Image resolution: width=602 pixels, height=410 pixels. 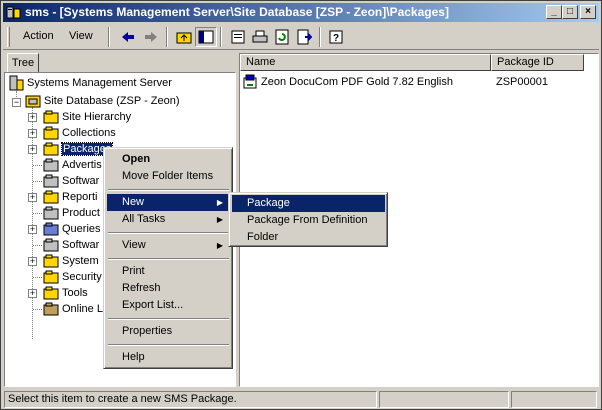 What do you see at coordinates (134, 245) in the screenshot?
I see `menu-item-view-label: View` at bounding box center [134, 245].